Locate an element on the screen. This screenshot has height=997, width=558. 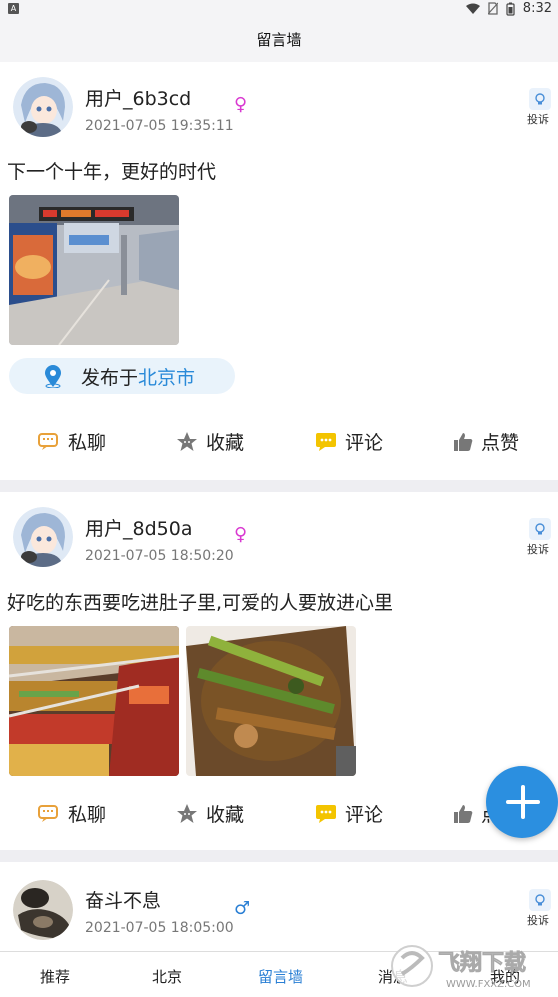
location-city: 北京市 is located at coordinates (167, 377).